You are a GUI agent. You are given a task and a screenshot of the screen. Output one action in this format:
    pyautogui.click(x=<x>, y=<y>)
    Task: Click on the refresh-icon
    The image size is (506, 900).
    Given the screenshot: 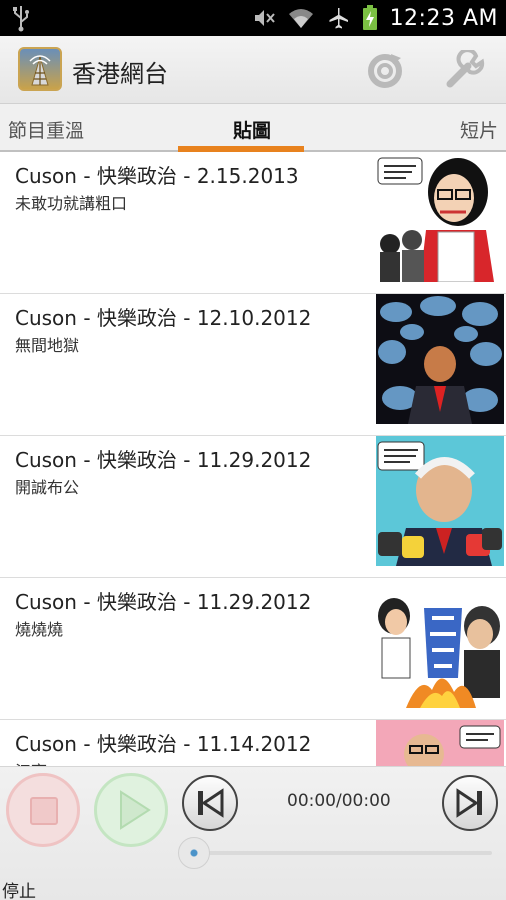 What is the action you would take?
    pyautogui.click(x=385, y=70)
    